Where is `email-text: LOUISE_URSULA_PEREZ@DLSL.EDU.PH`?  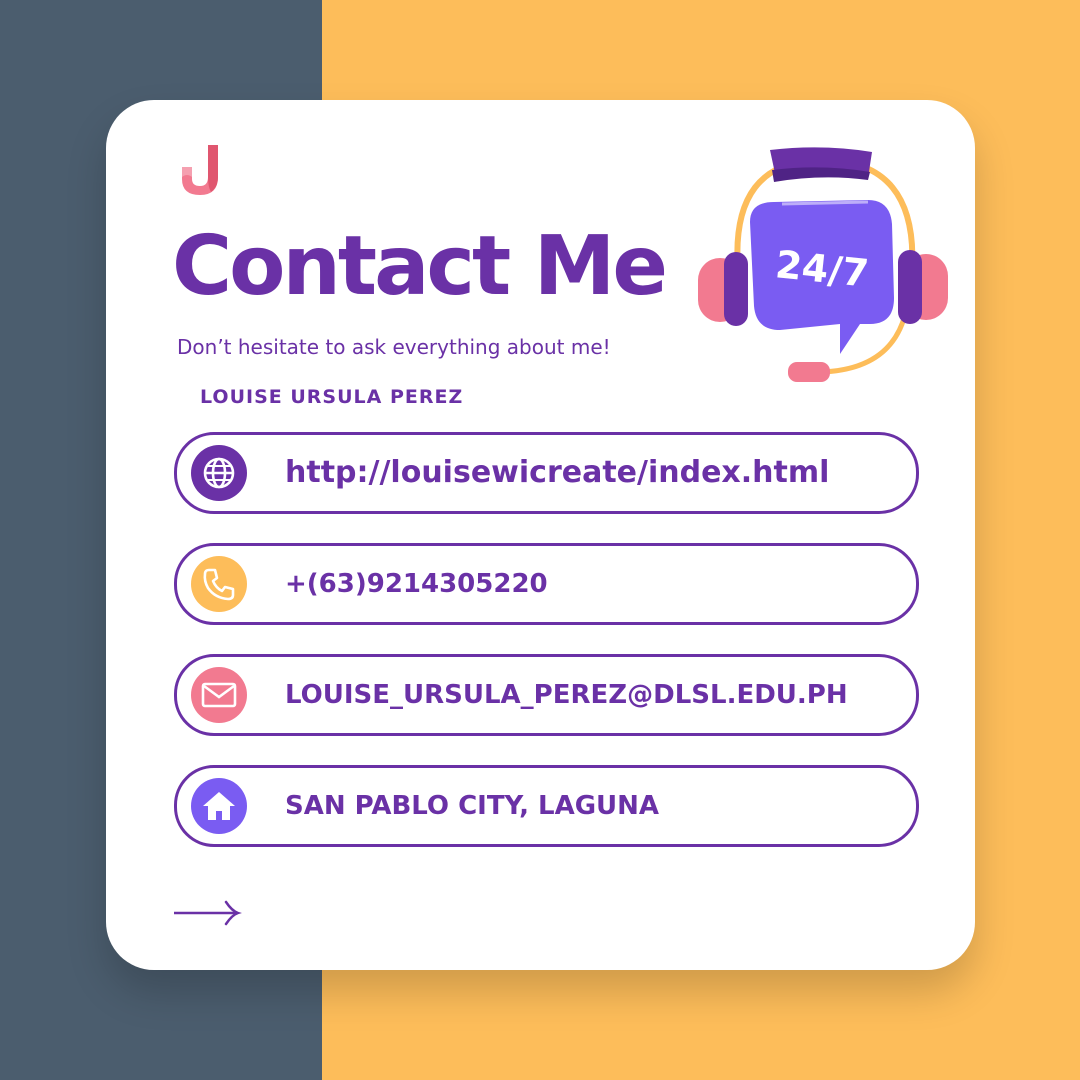 email-text: LOUISE_URSULA_PEREZ@DLSL.EDU.PH is located at coordinates (566, 695).